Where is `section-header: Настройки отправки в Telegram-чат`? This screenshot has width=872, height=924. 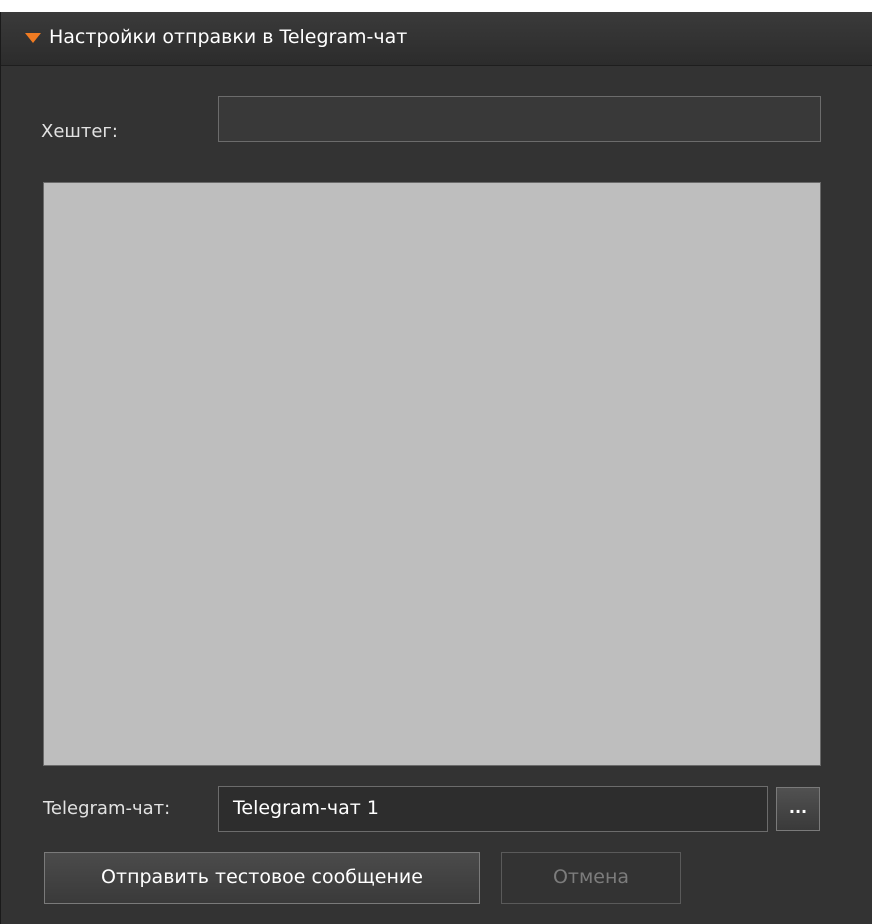
section-header: Настройки отправки в Telegram-чат is located at coordinates (436, 39).